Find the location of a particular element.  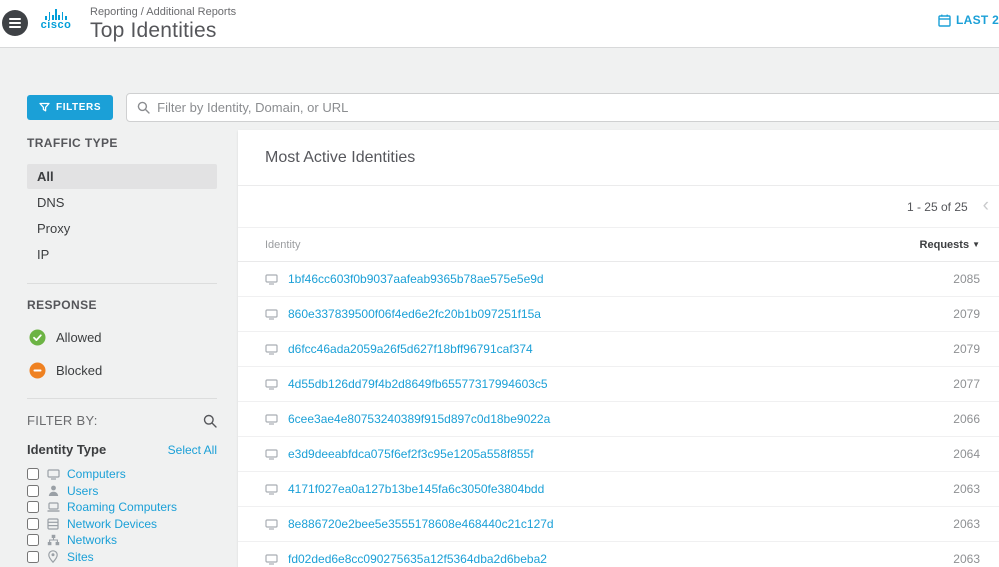

requests-column-label: Requests is located at coordinates (944, 244).